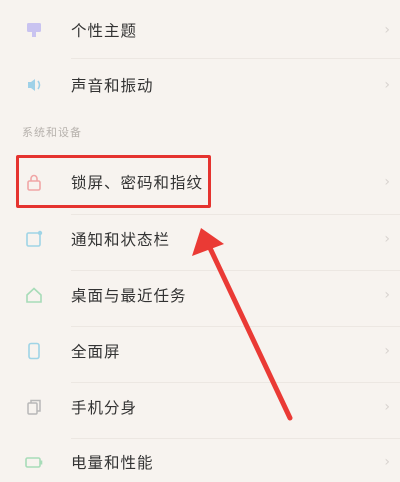 This screenshot has height=482, width=400. I want to click on settings-item-label: 手机分身, so click(104, 408).